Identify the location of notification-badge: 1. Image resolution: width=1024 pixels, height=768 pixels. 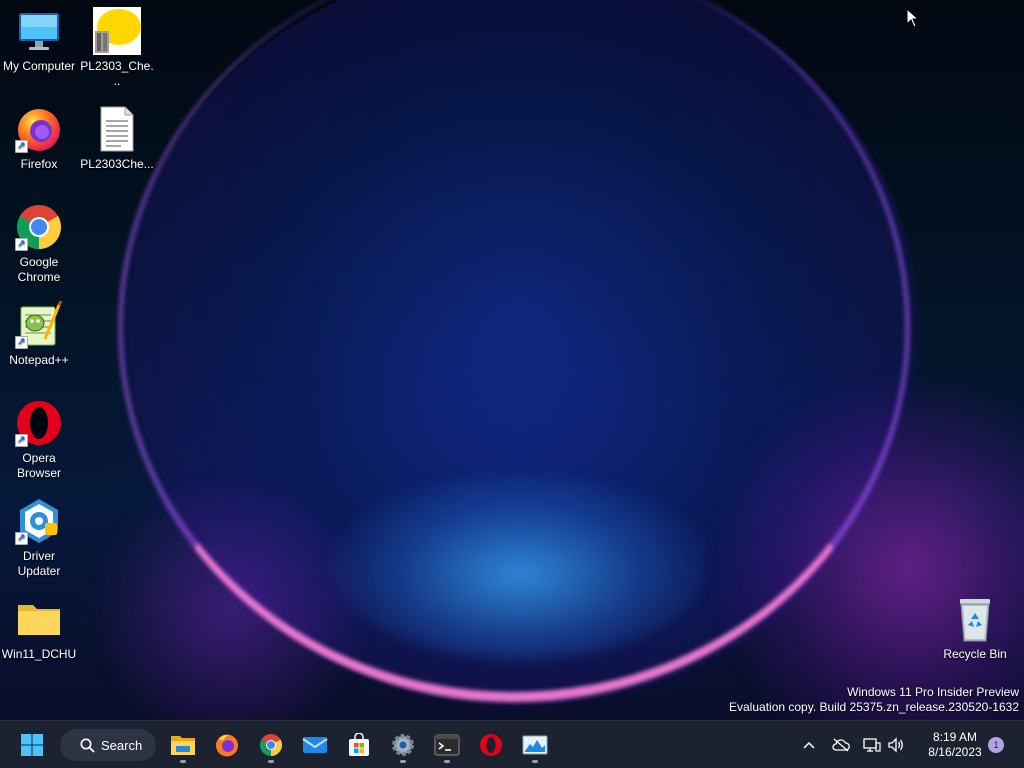
(996, 745).